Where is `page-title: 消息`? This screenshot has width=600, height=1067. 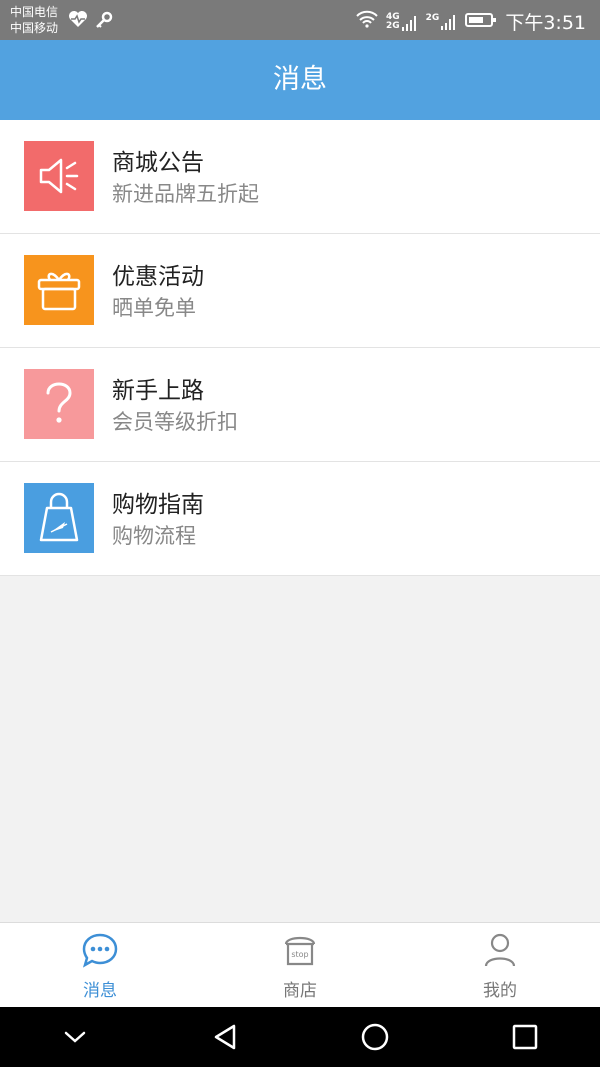 page-title: 消息 is located at coordinates (300, 79).